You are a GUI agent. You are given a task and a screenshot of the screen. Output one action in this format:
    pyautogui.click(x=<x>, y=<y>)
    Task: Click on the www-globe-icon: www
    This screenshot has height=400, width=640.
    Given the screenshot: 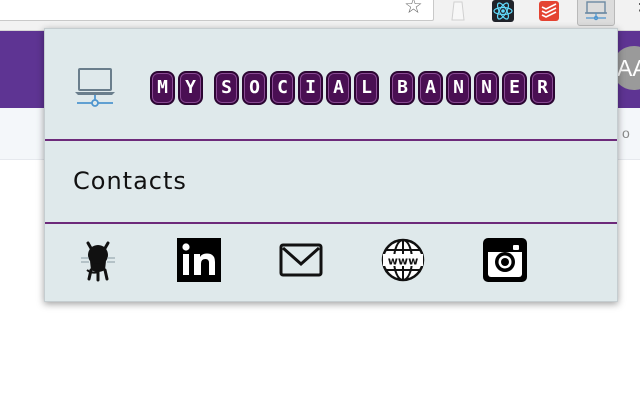 What is the action you would take?
    pyautogui.click(x=403, y=260)
    